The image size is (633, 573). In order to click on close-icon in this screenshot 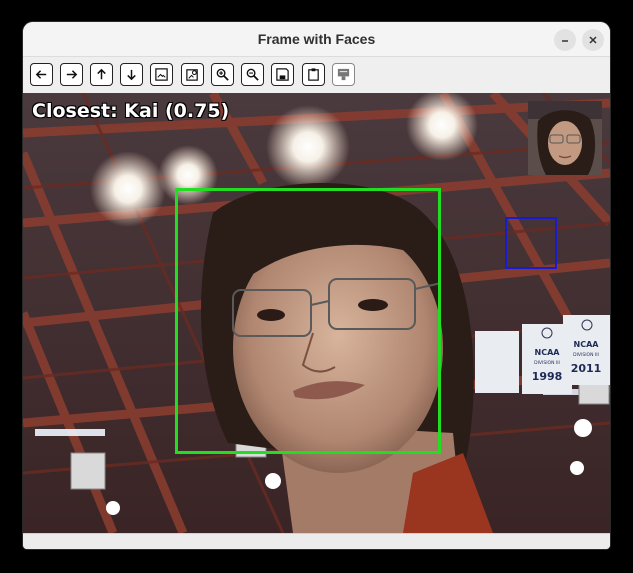, I will do `click(593, 40)`.